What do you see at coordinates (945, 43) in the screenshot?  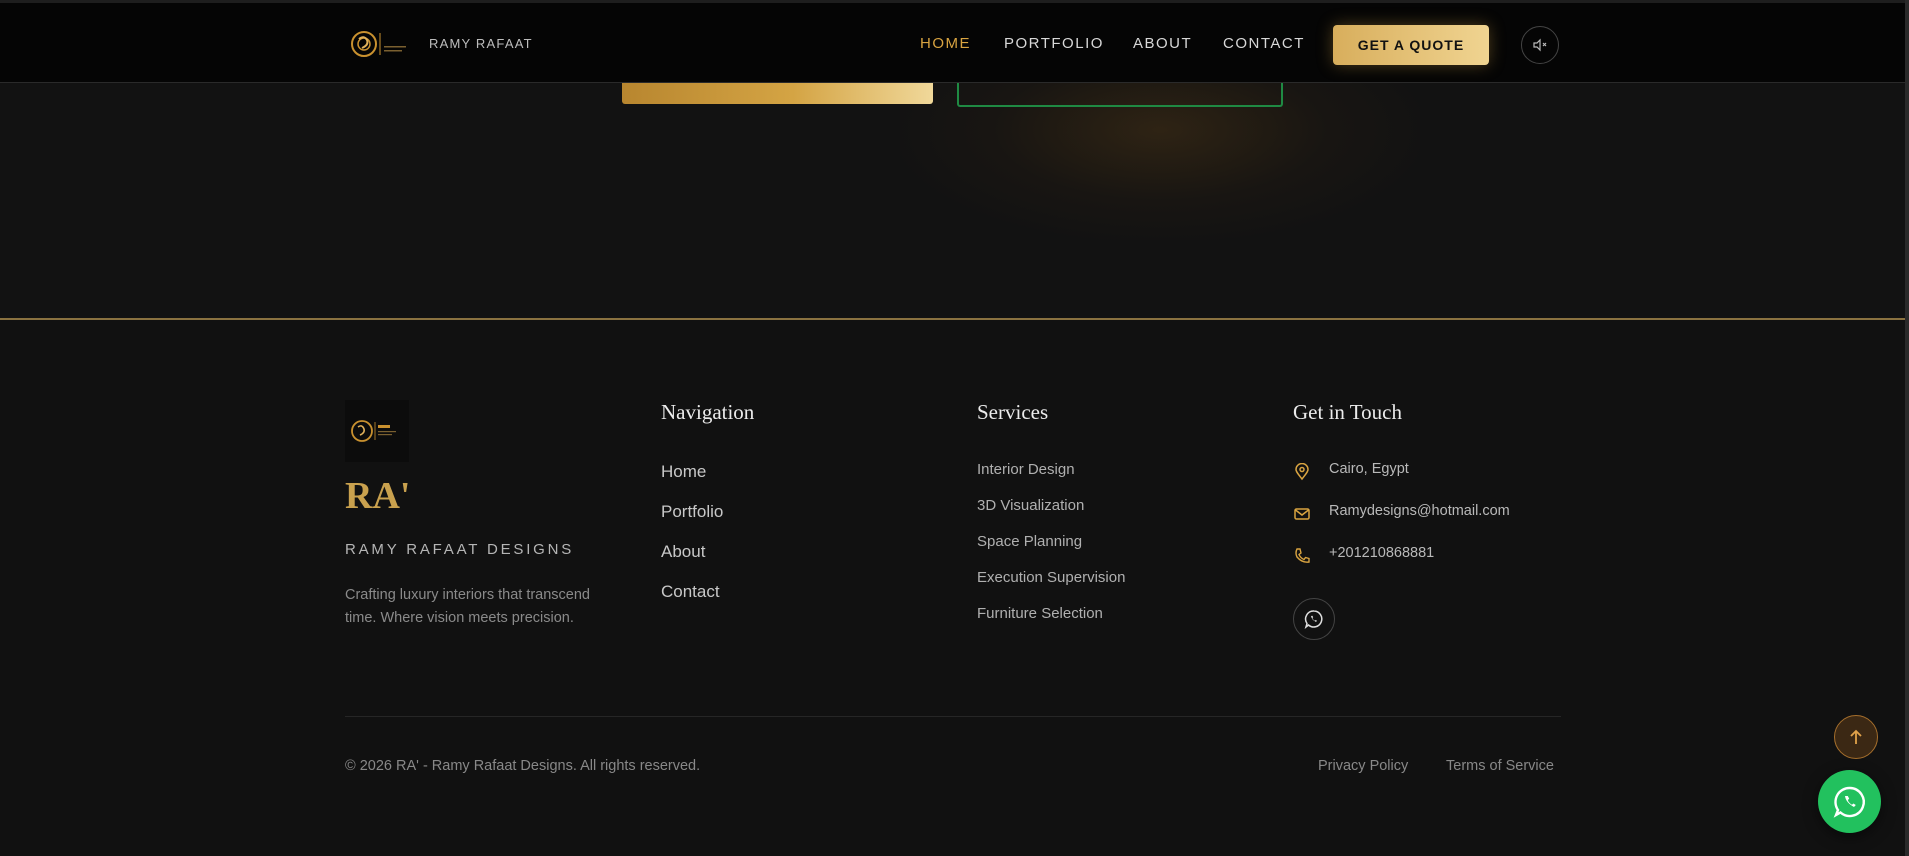 I see `nav-home: HOME` at bounding box center [945, 43].